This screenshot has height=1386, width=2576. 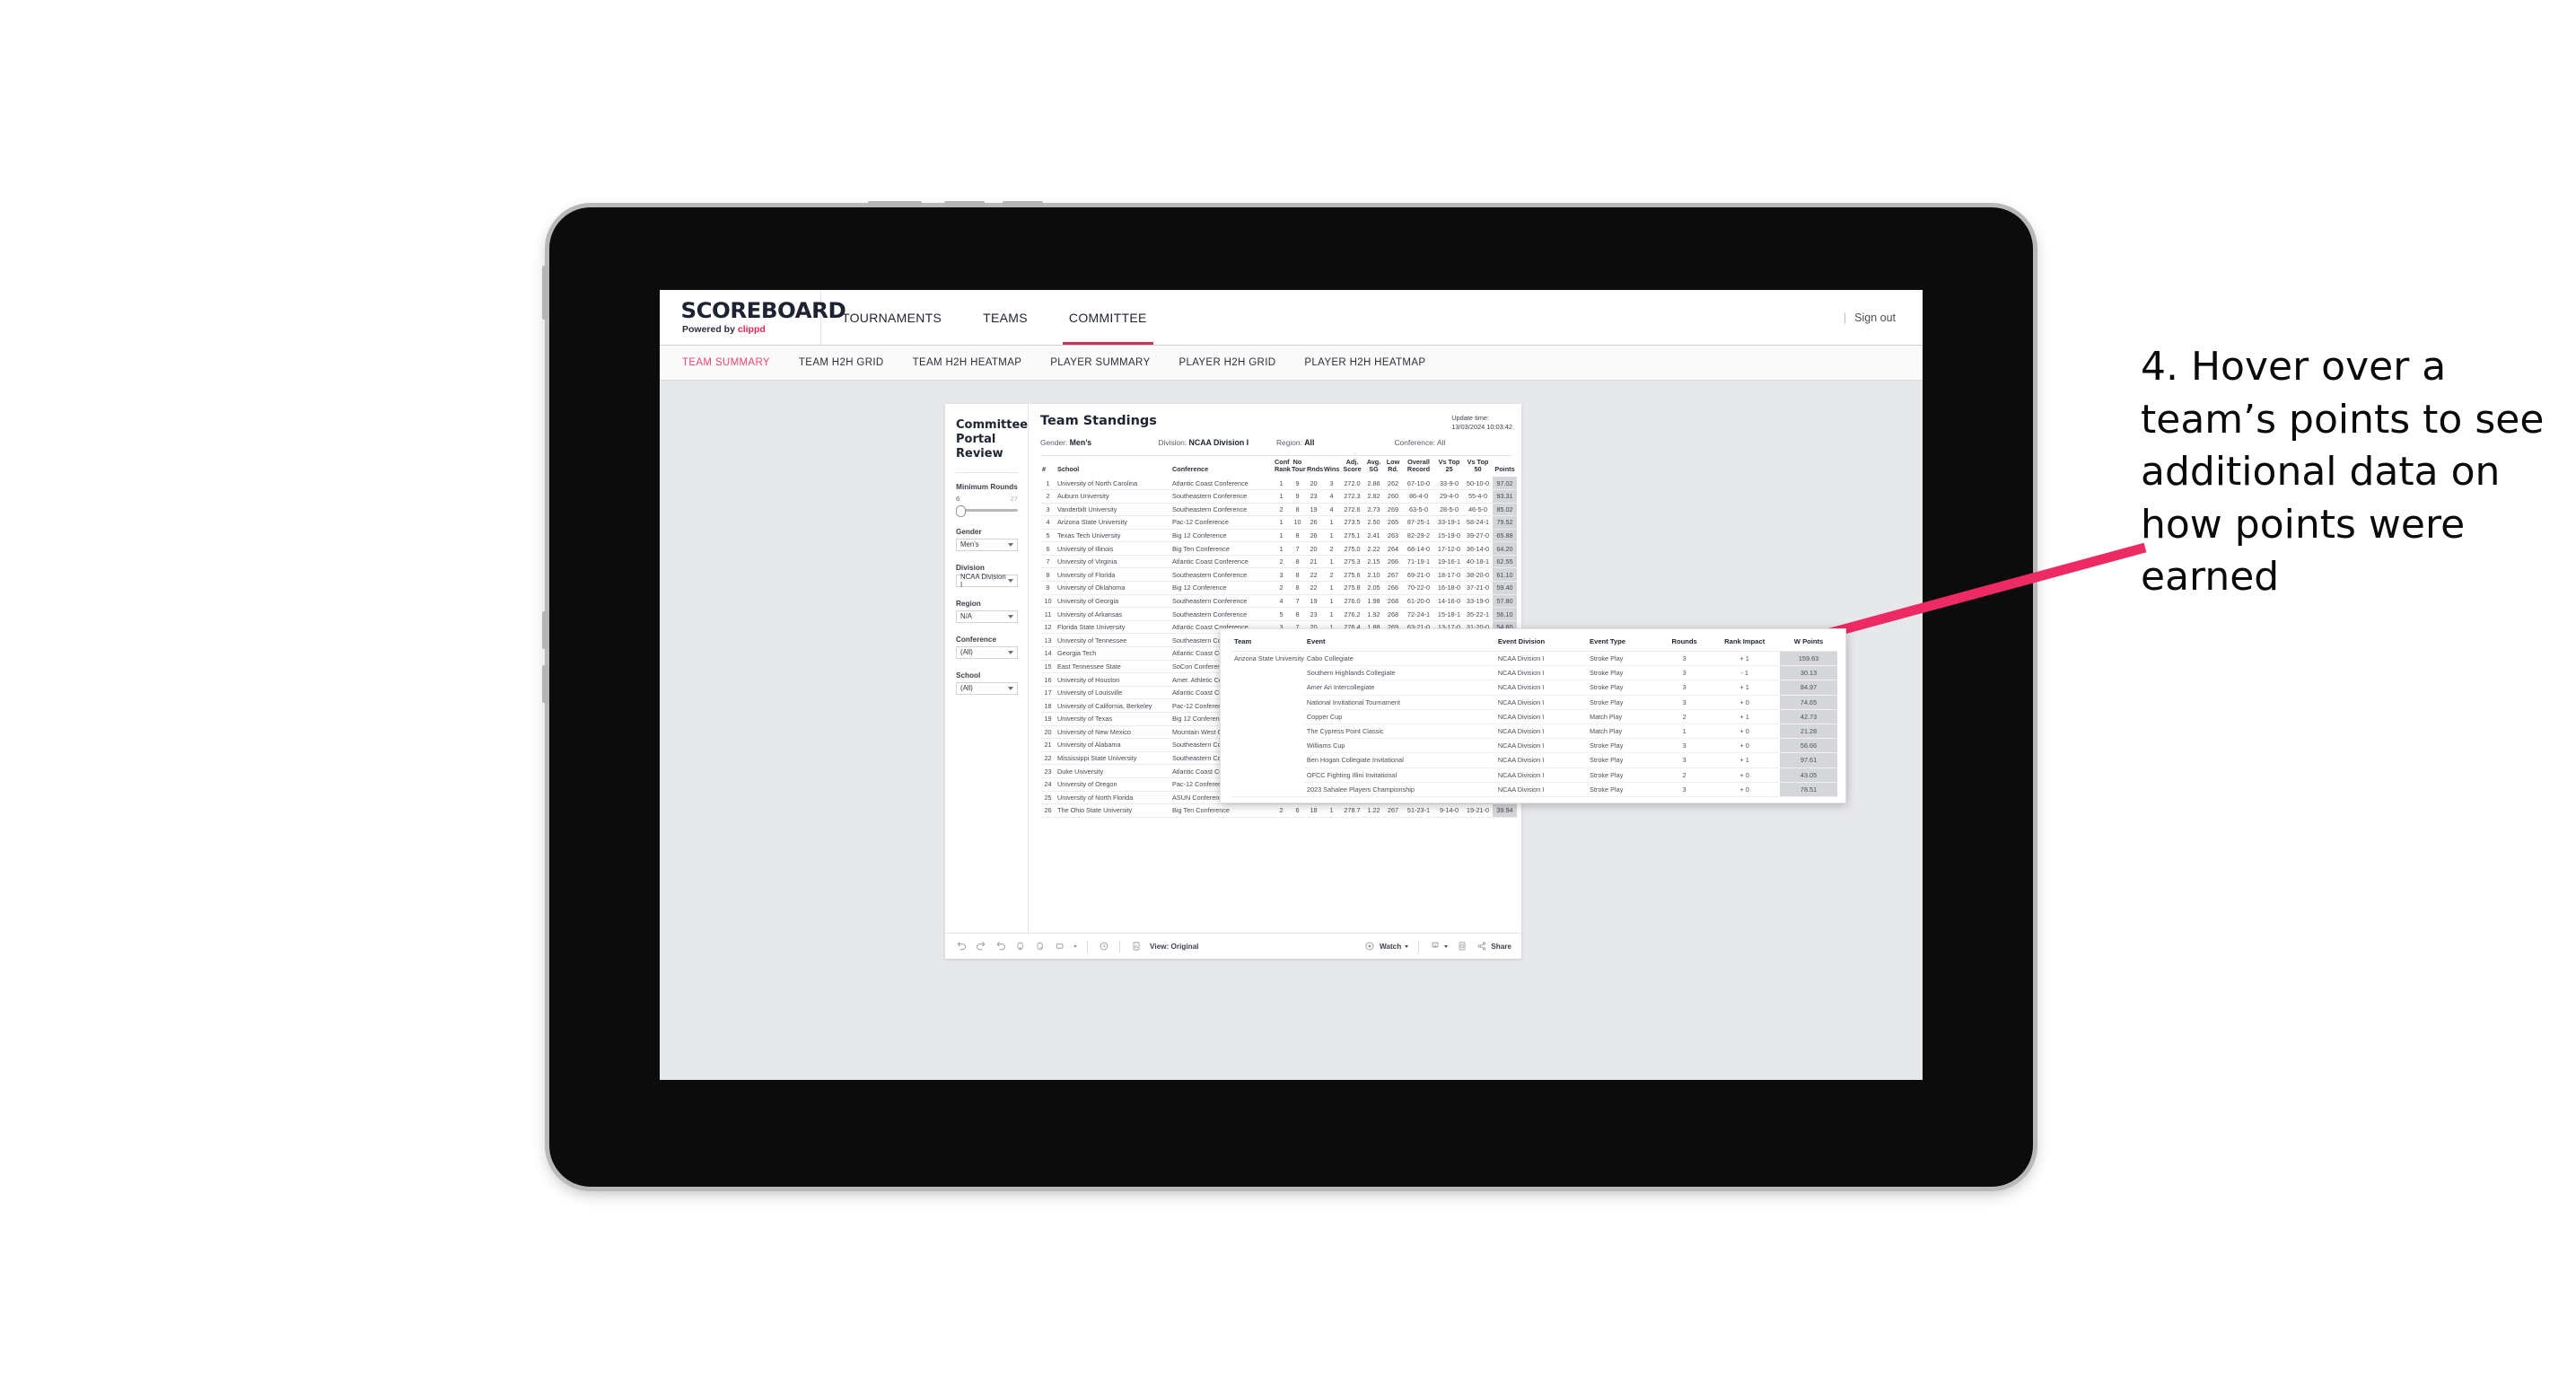 What do you see at coordinates (753, 317) in the screenshot?
I see `brand-logo: SCOREBOARD Powered by clippd` at bounding box center [753, 317].